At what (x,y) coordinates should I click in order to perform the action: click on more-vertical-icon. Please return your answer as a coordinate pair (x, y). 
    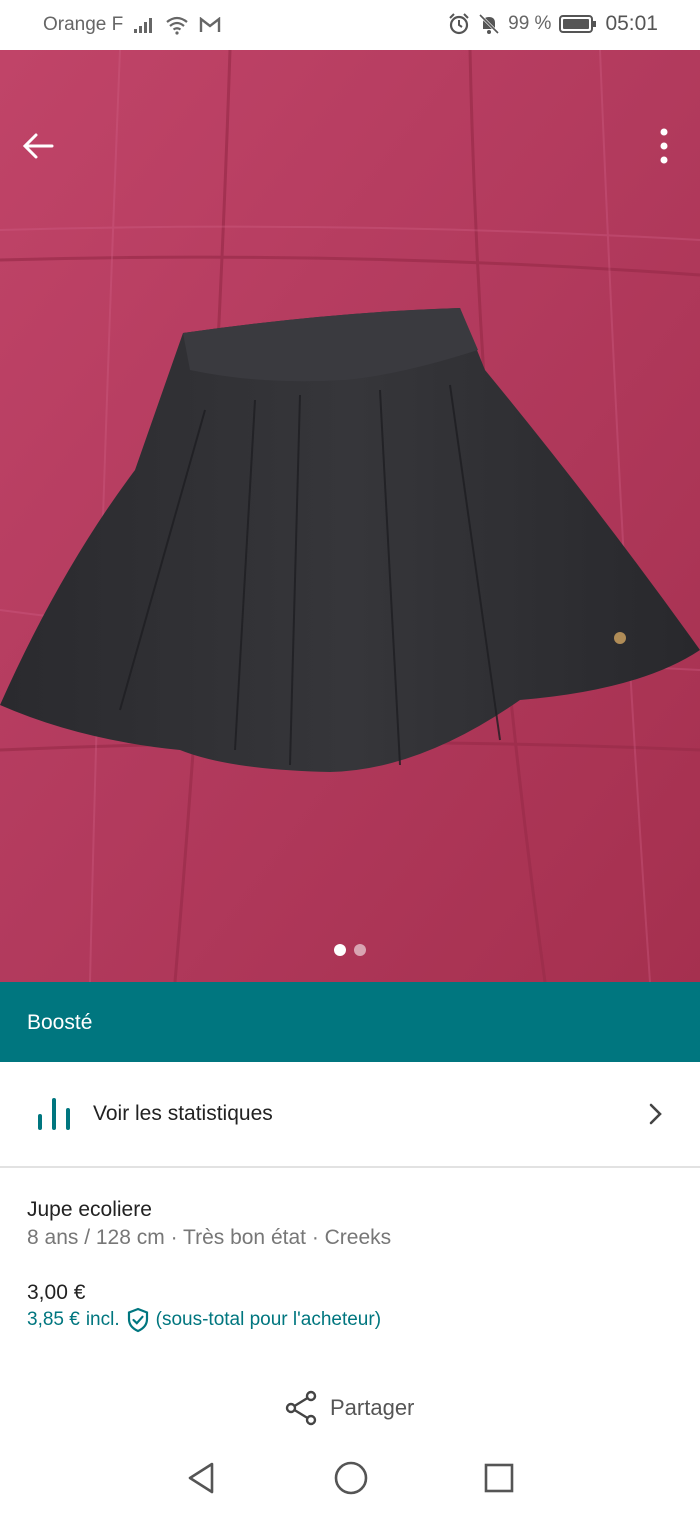
    Looking at the image, I should click on (664, 146).